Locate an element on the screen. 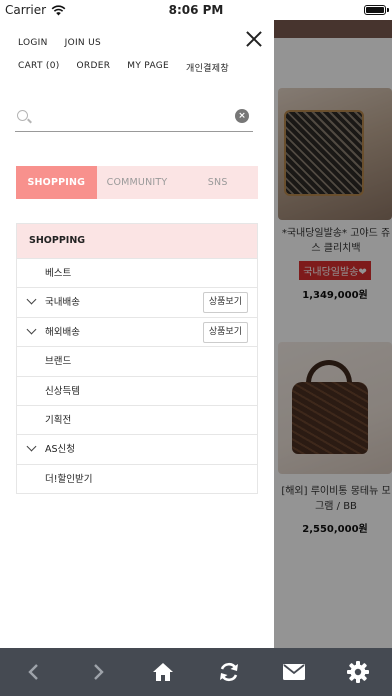  my-page-link: MY PAGE is located at coordinates (148, 67).